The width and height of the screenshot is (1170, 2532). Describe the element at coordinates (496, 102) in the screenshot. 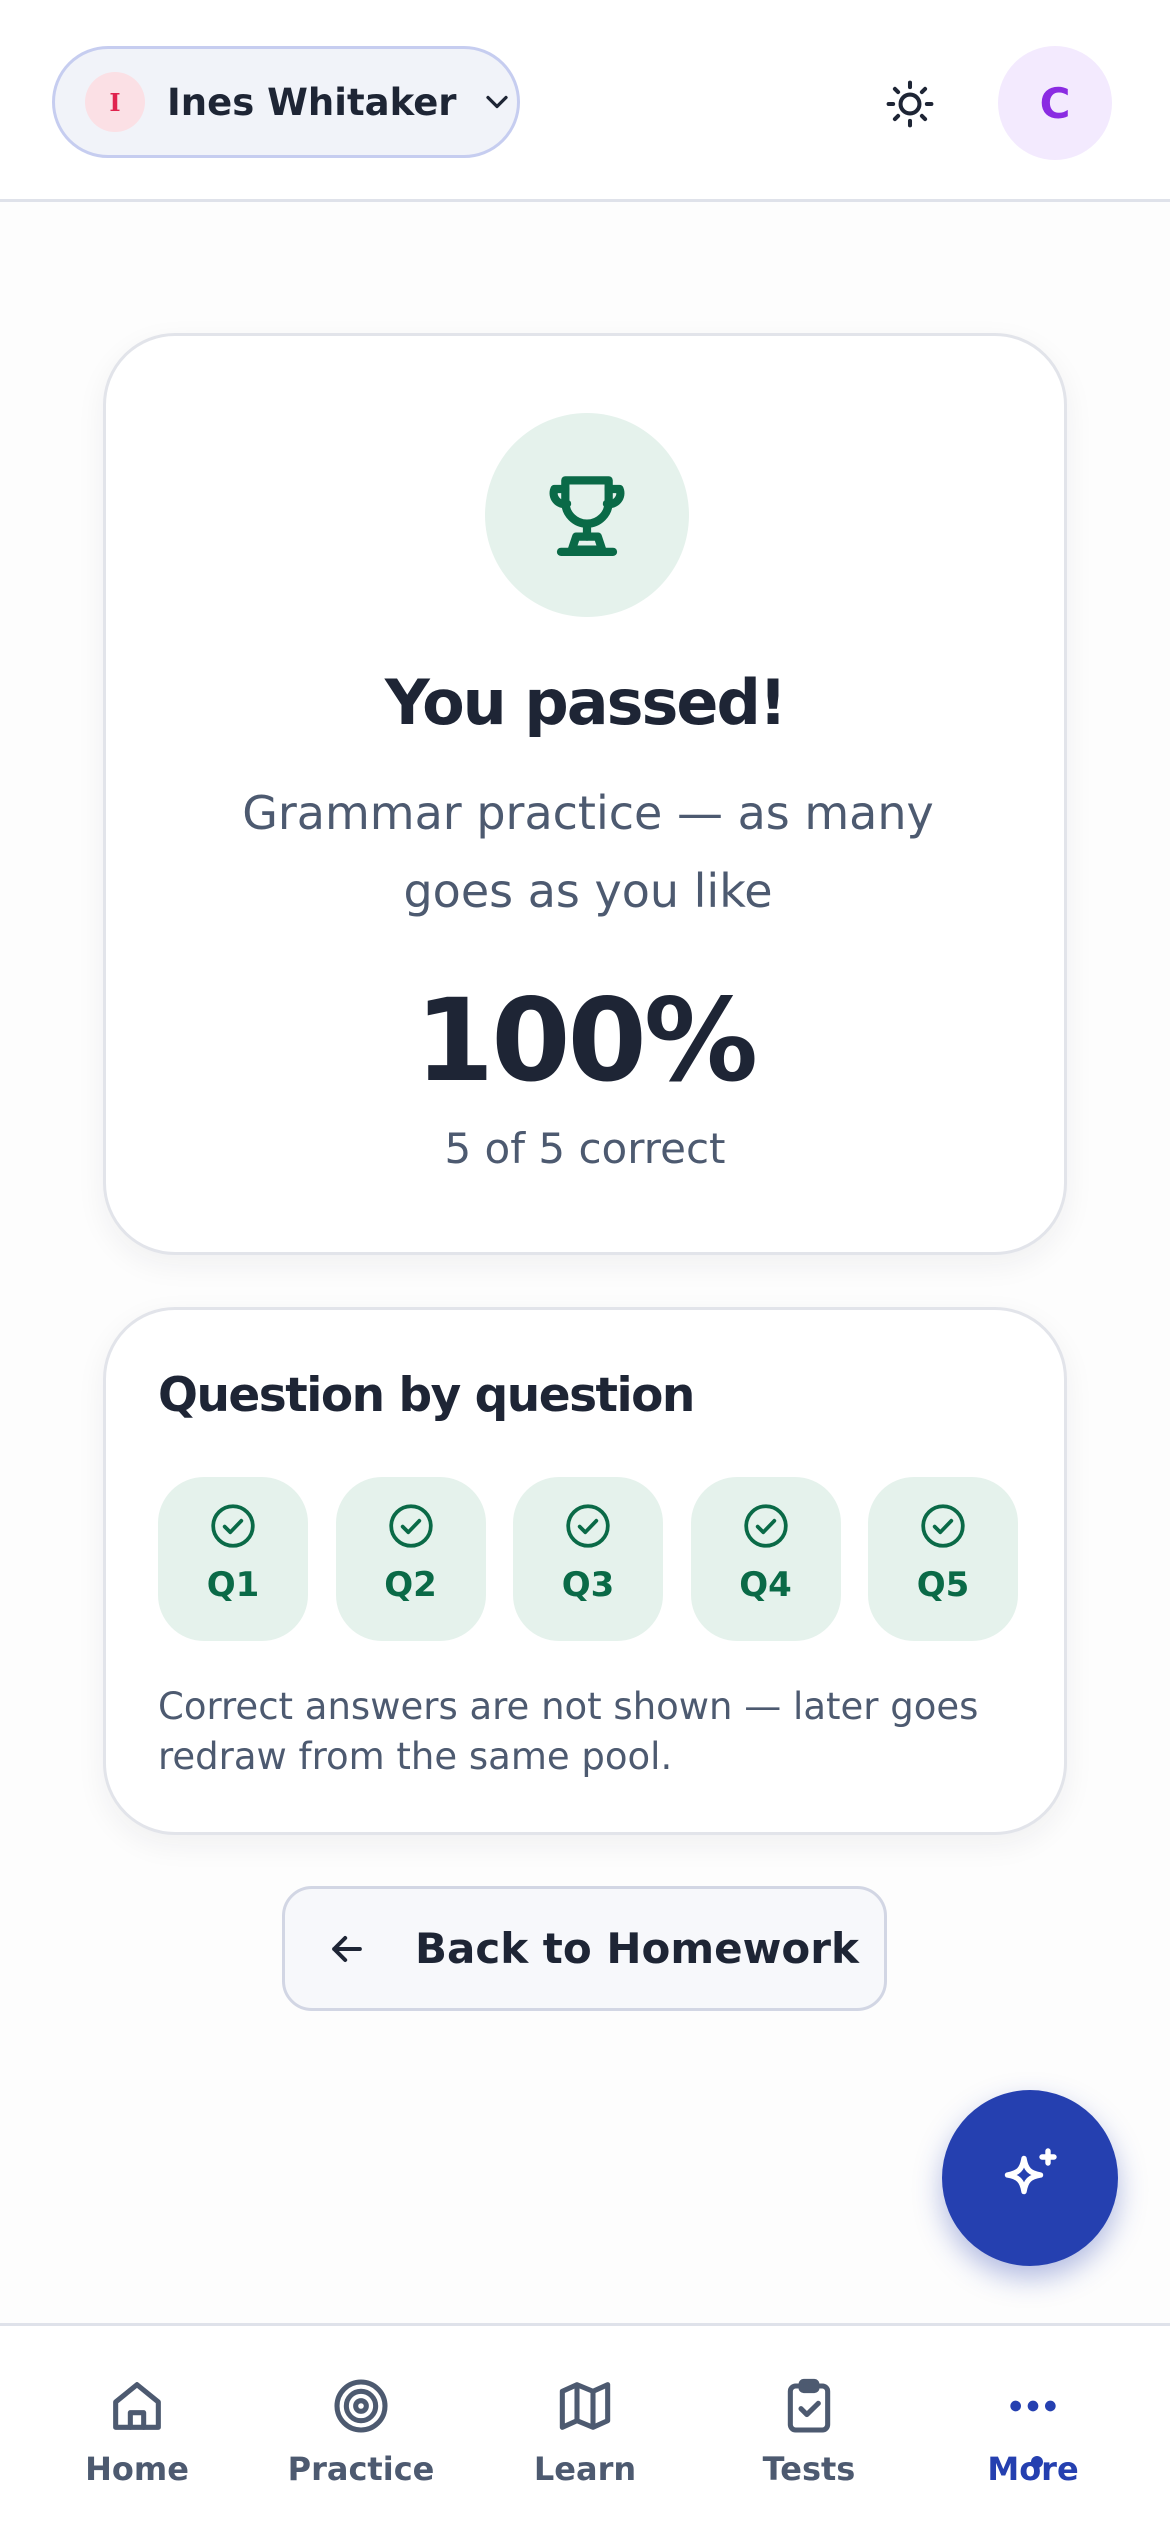

I see `chevron-down-icon` at that location.